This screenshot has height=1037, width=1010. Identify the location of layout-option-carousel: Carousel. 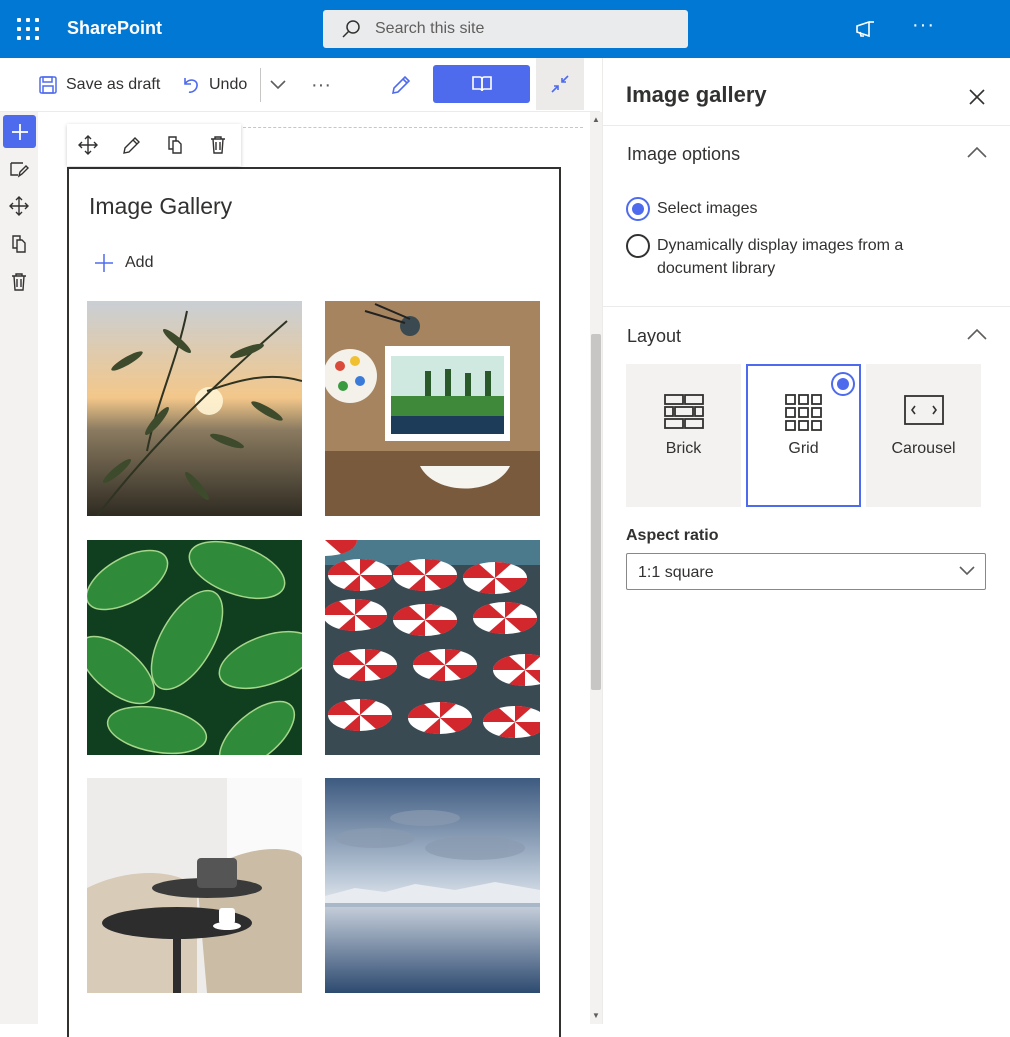
(923, 435).